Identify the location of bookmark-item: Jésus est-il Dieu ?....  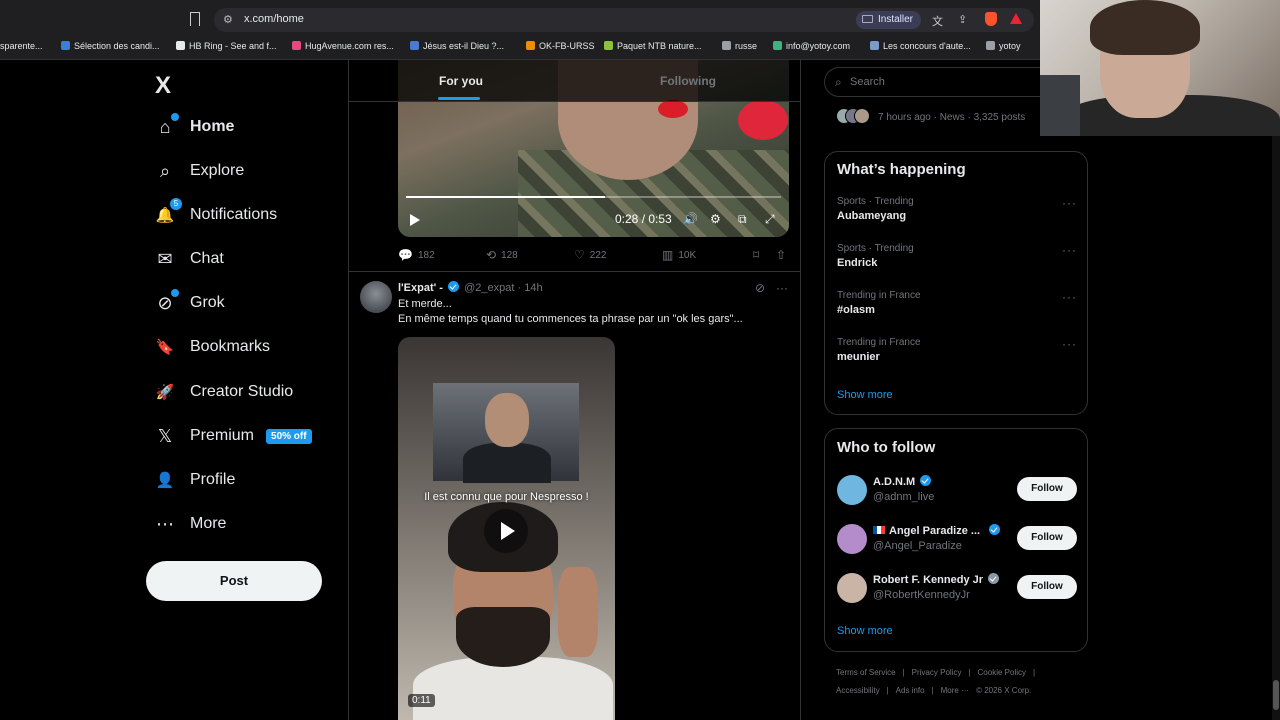
(457, 46).